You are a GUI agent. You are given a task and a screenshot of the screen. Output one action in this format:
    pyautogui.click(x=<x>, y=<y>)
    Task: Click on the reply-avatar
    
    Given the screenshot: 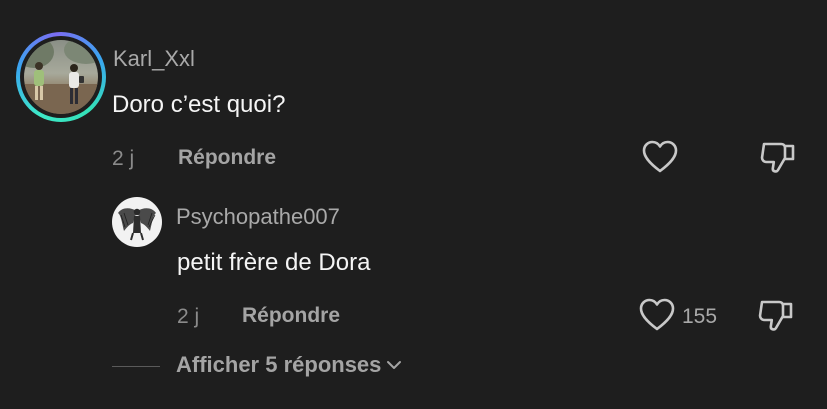 What is the action you would take?
    pyautogui.click(x=137, y=222)
    